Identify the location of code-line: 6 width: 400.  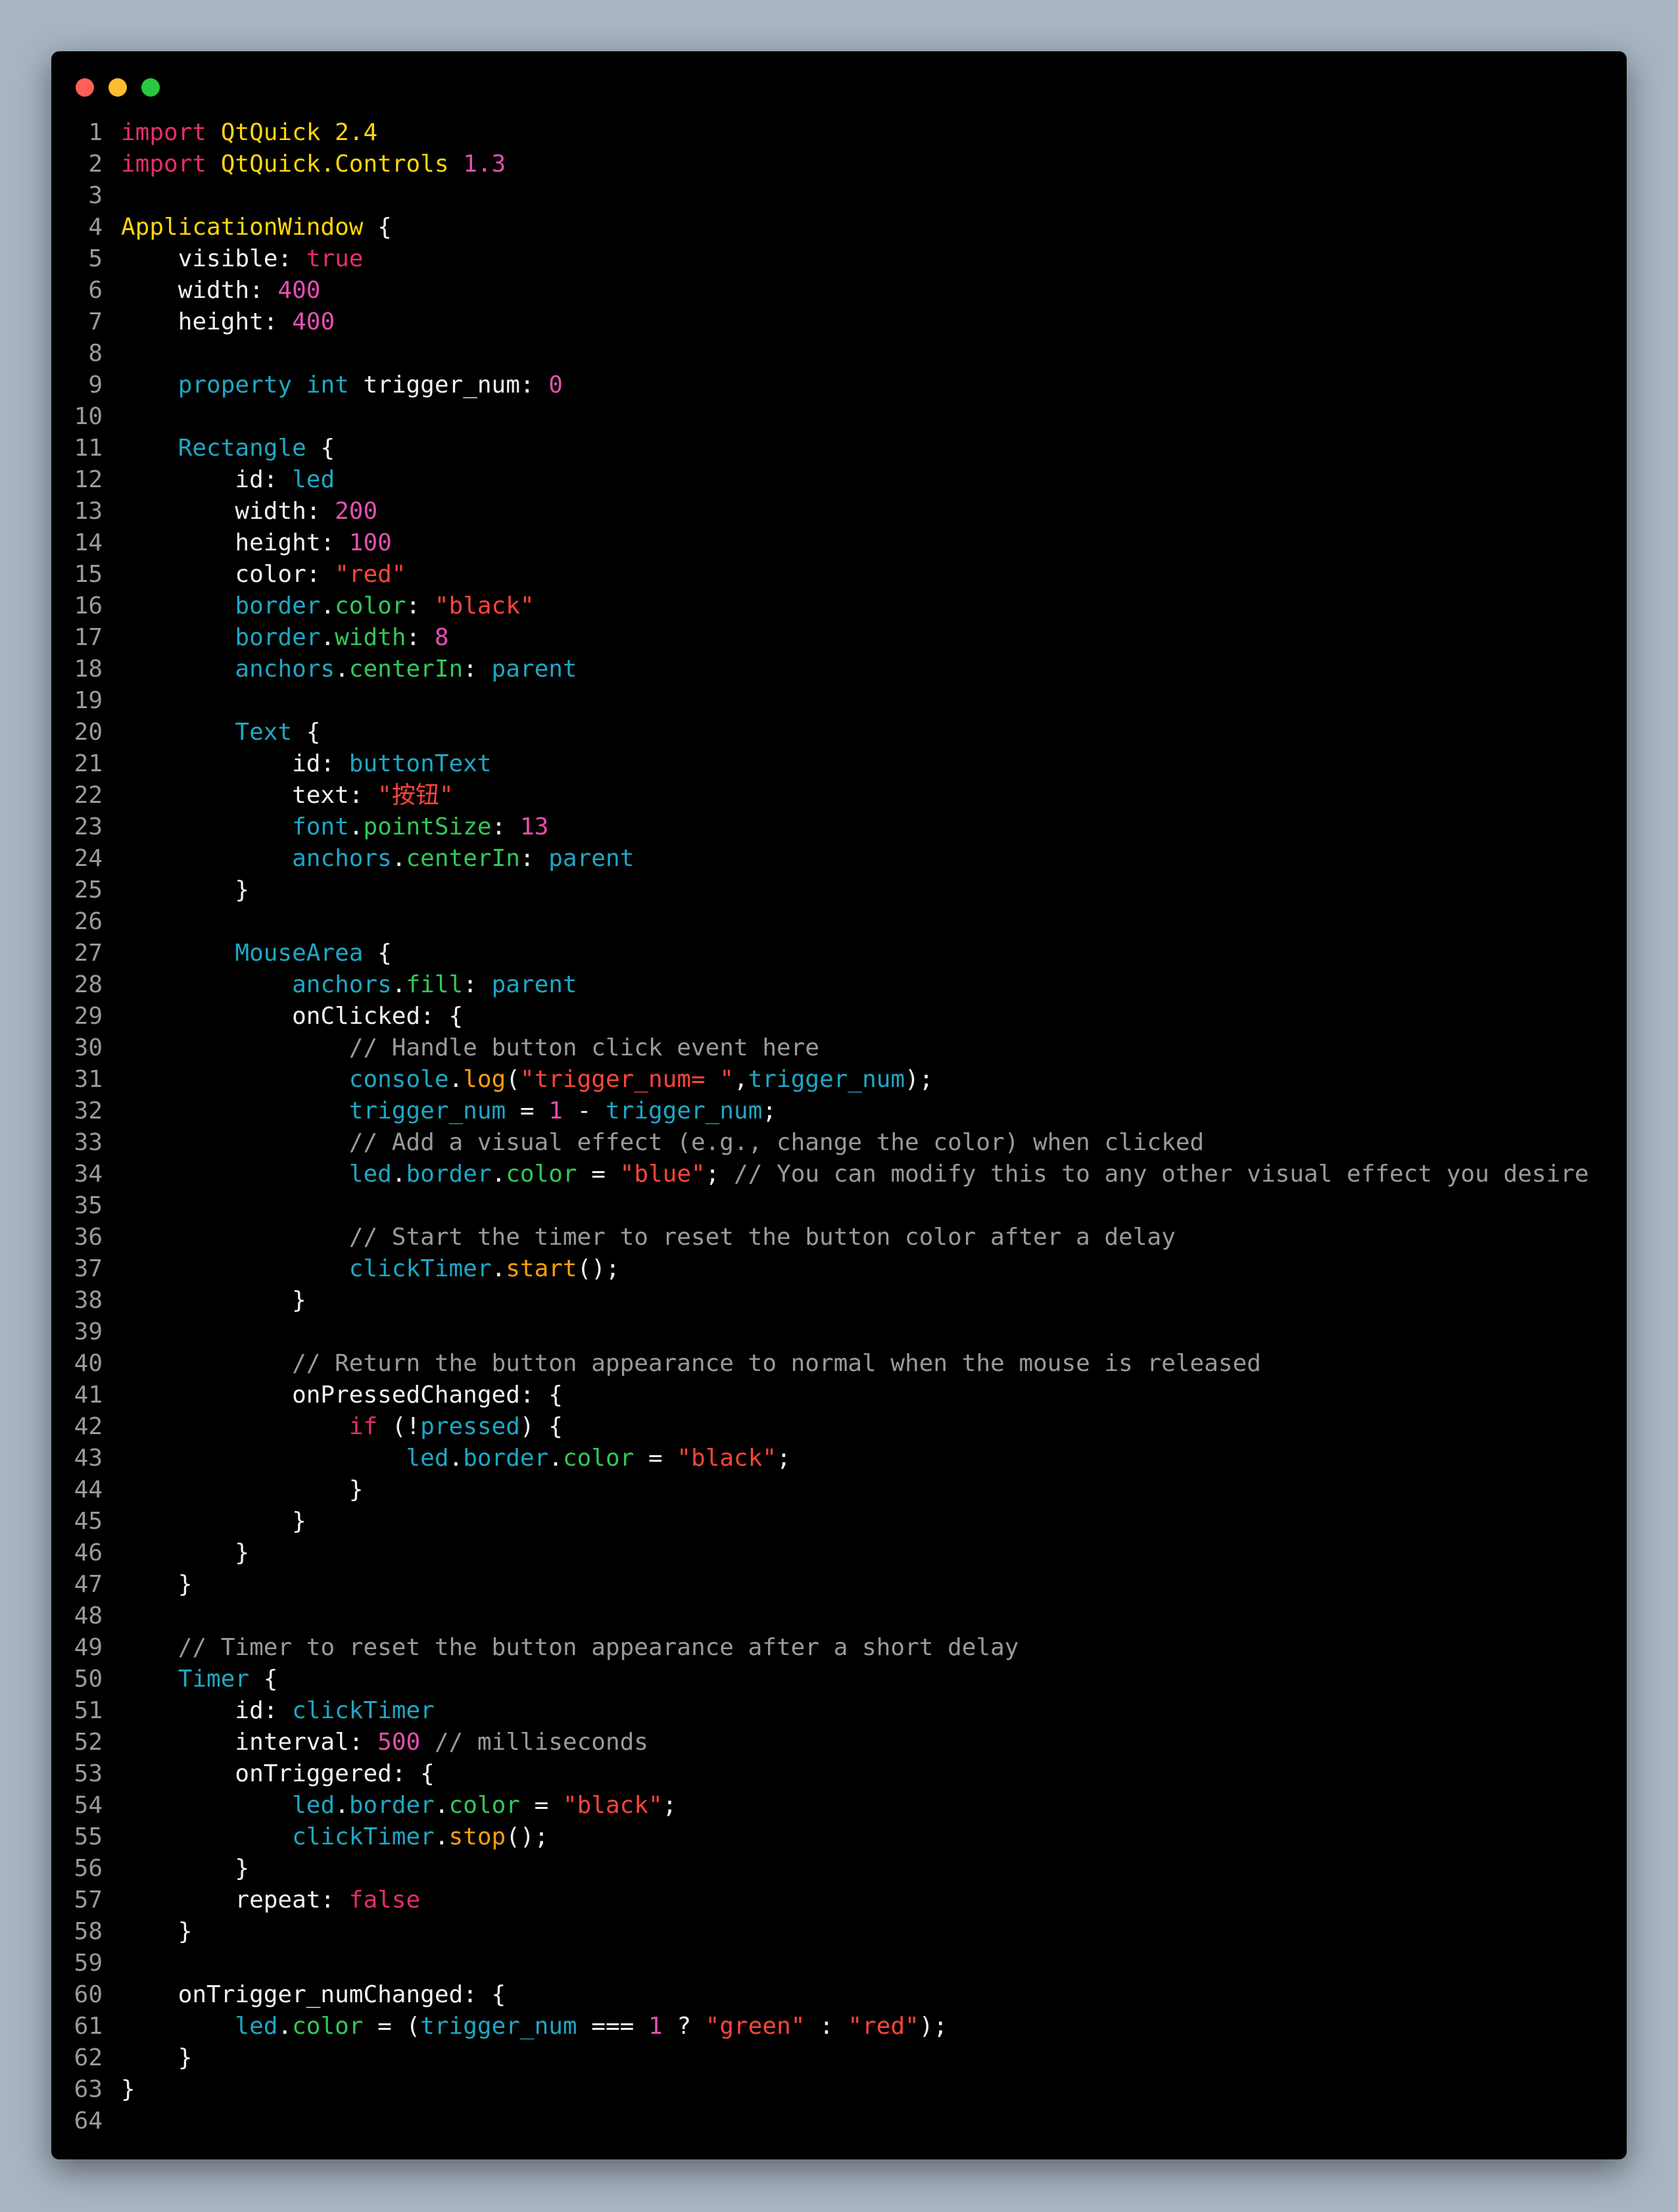
(839, 290).